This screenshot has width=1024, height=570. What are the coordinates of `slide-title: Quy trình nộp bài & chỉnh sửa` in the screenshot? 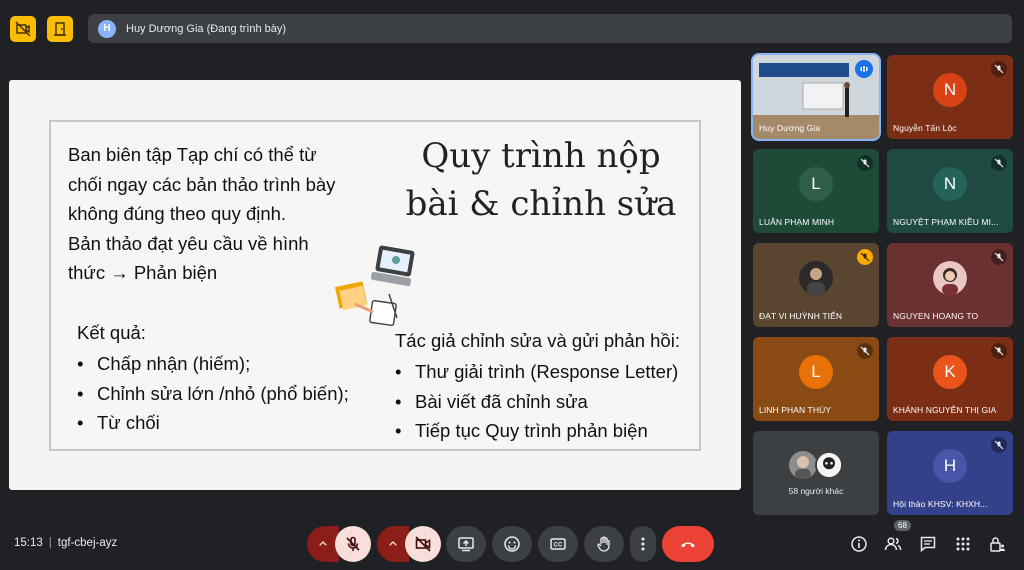 It's located at (541, 180).